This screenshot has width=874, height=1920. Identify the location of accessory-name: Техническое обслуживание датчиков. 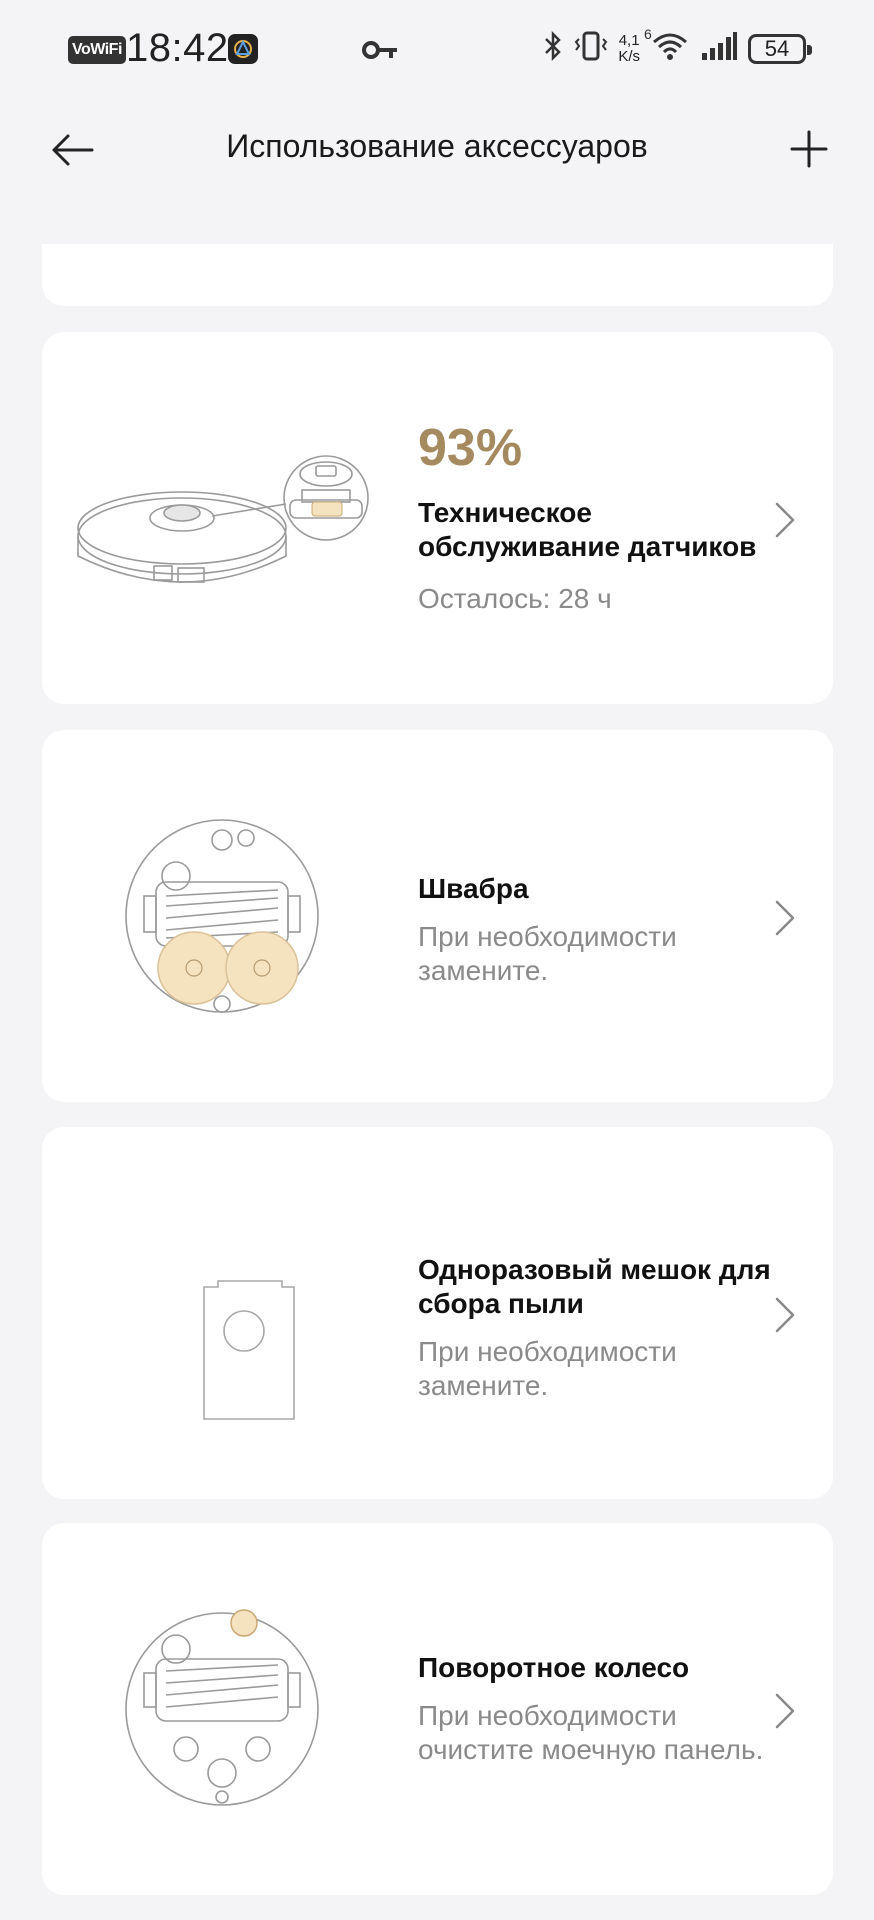
(587, 529).